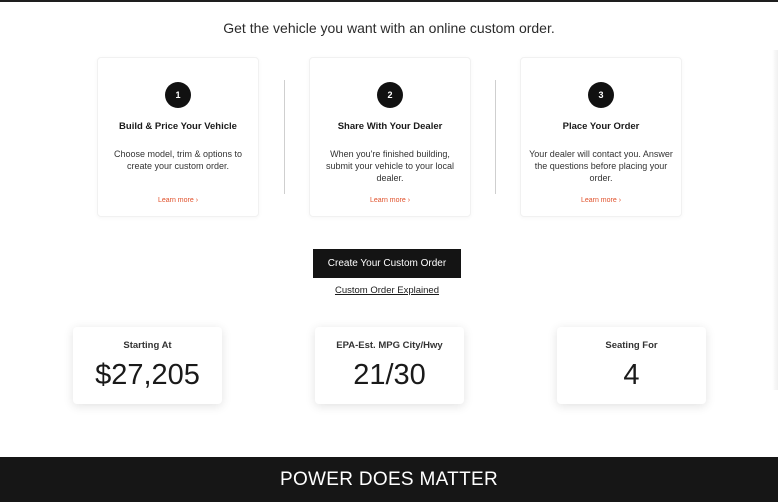  What do you see at coordinates (631, 375) in the screenshot?
I see `stat-value: 4` at bounding box center [631, 375].